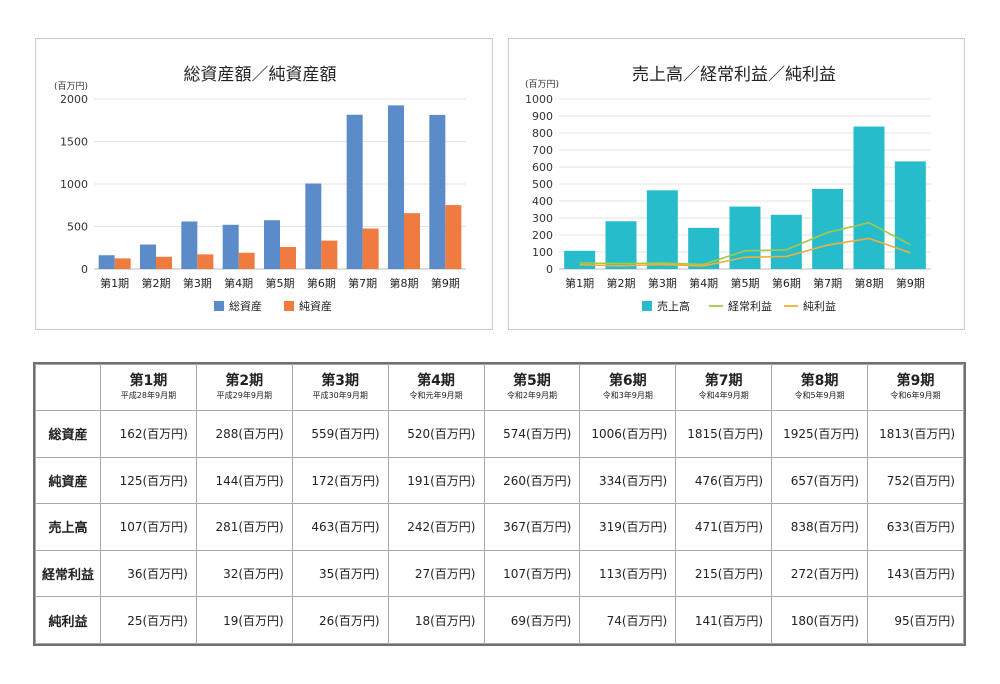  Describe the element at coordinates (74, 99) in the screenshot. I see `y-tick-label: 2000` at that location.